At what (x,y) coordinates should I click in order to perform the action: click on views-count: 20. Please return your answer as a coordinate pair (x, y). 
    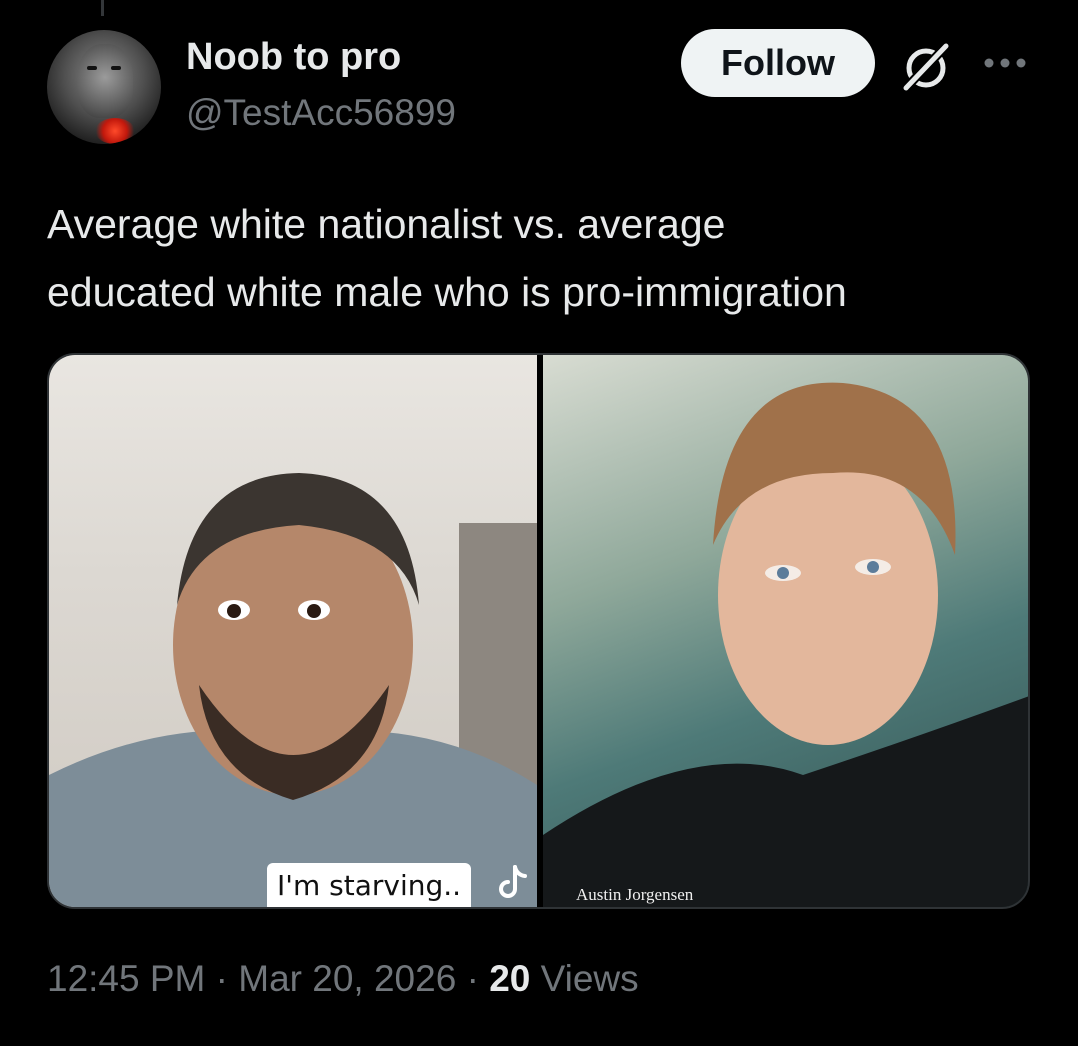
    Looking at the image, I should click on (510, 978).